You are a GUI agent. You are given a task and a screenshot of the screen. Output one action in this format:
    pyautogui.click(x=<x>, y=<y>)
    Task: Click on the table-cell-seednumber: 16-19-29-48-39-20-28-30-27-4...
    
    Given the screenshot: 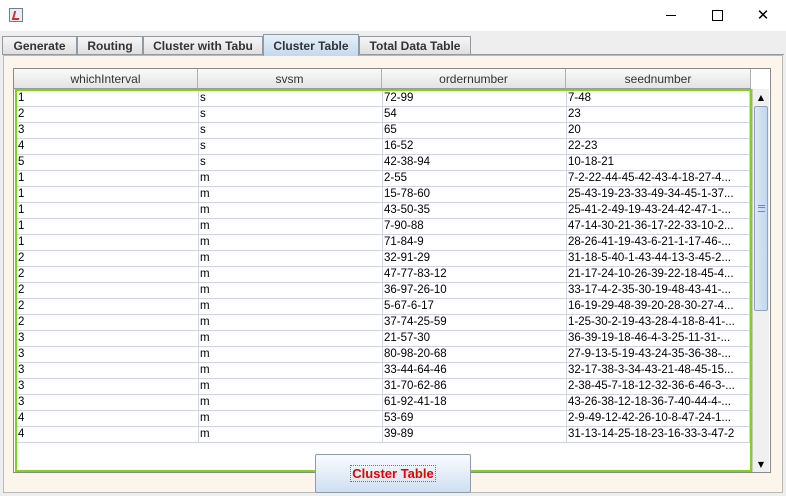 What is the action you would take?
    pyautogui.click(x=658, y=306)
    